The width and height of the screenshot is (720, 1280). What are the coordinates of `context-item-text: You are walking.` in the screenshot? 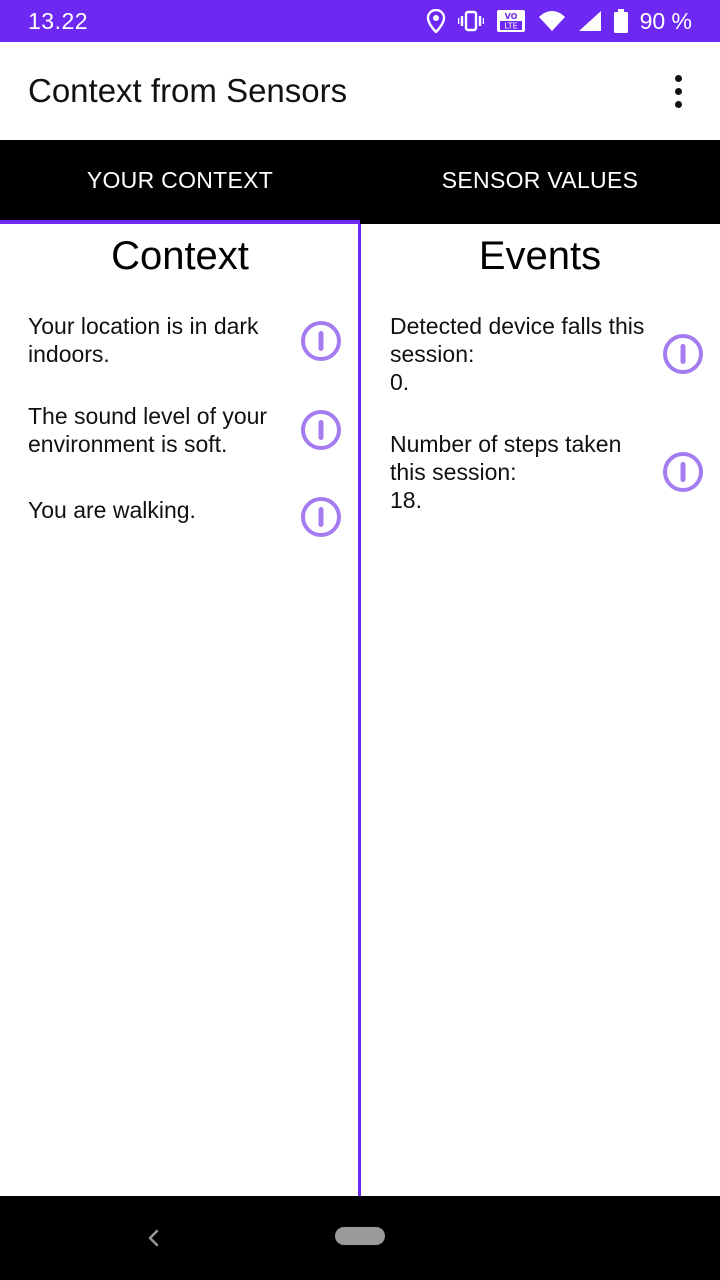 It's located at (112, 510).